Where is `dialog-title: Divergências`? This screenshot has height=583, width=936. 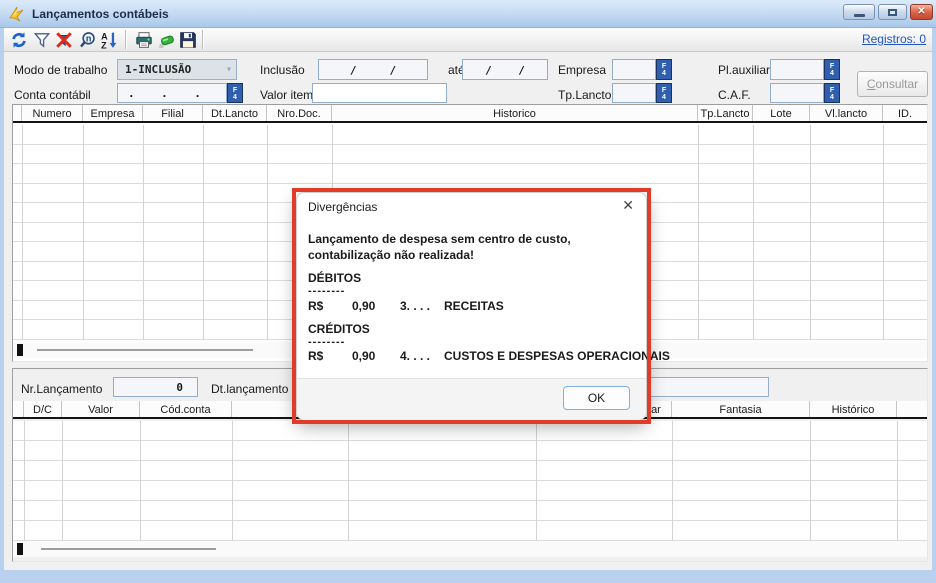 dialog-title: Divergências is located at coordinates (343, 207).